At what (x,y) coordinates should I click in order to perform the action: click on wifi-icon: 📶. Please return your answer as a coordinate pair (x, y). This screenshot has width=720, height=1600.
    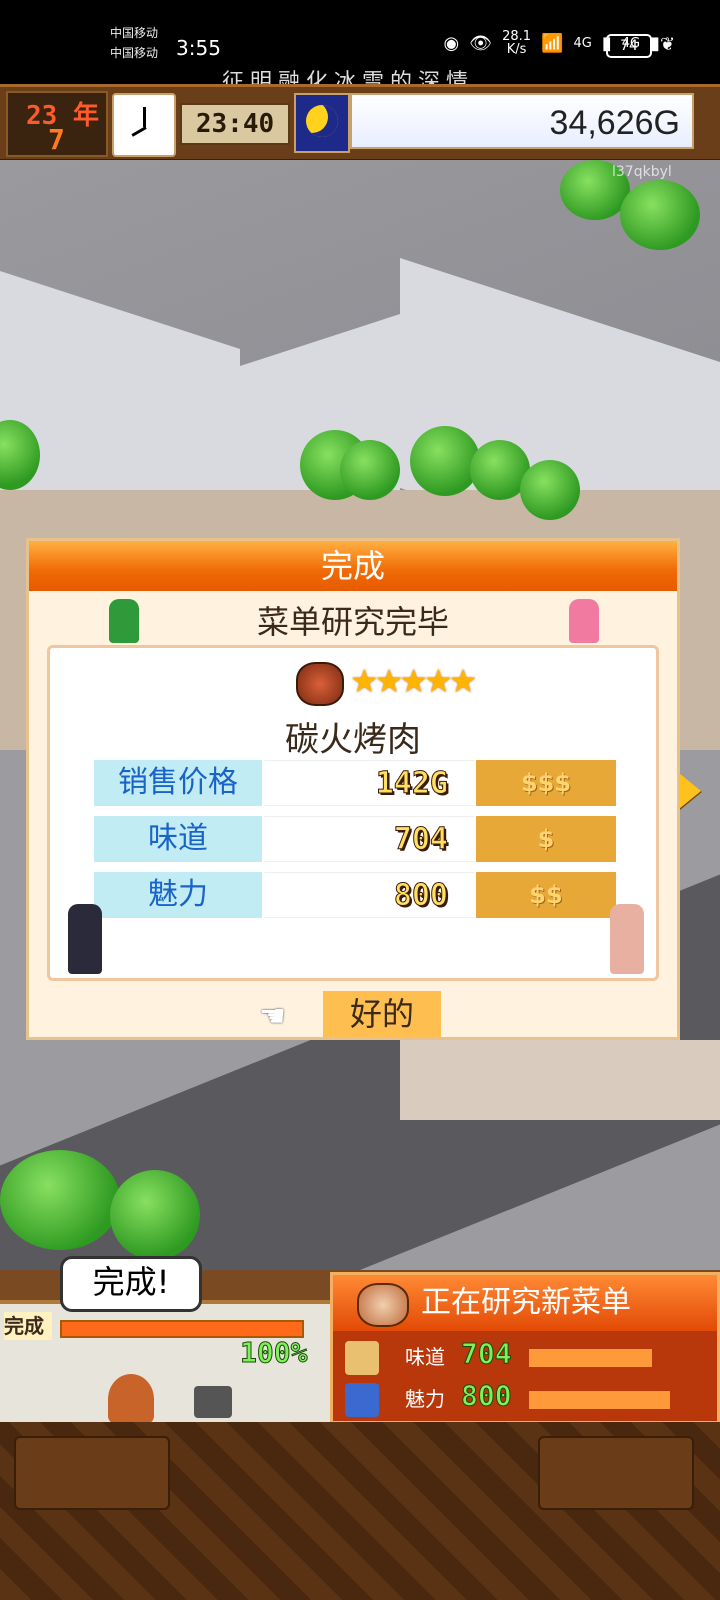
    Looking at the image, I should click on (552, 43).